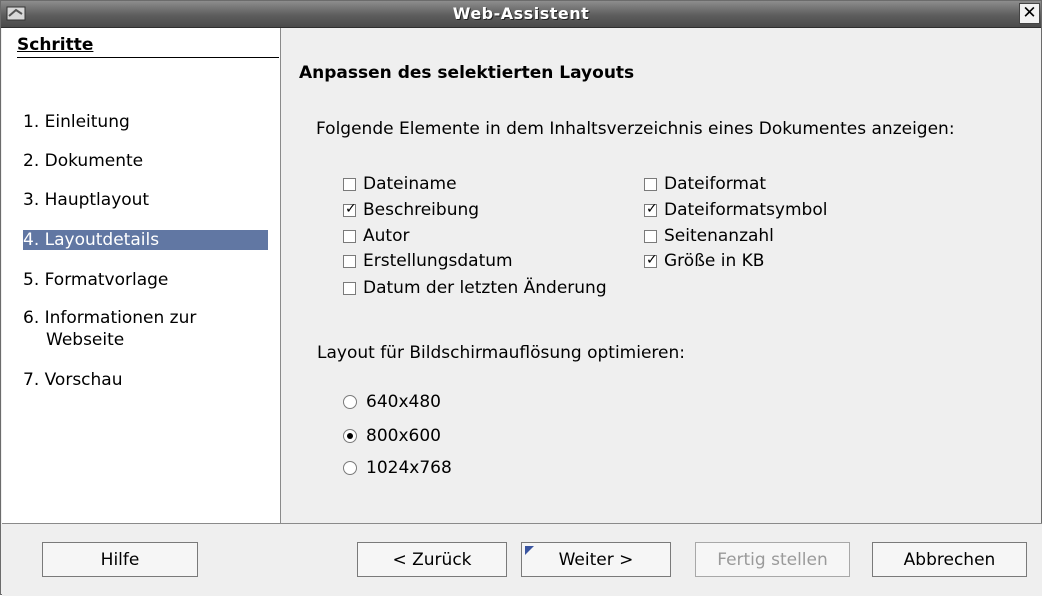  I want to click on step-website-info: 6. Informationen zur, so click(109, 318).